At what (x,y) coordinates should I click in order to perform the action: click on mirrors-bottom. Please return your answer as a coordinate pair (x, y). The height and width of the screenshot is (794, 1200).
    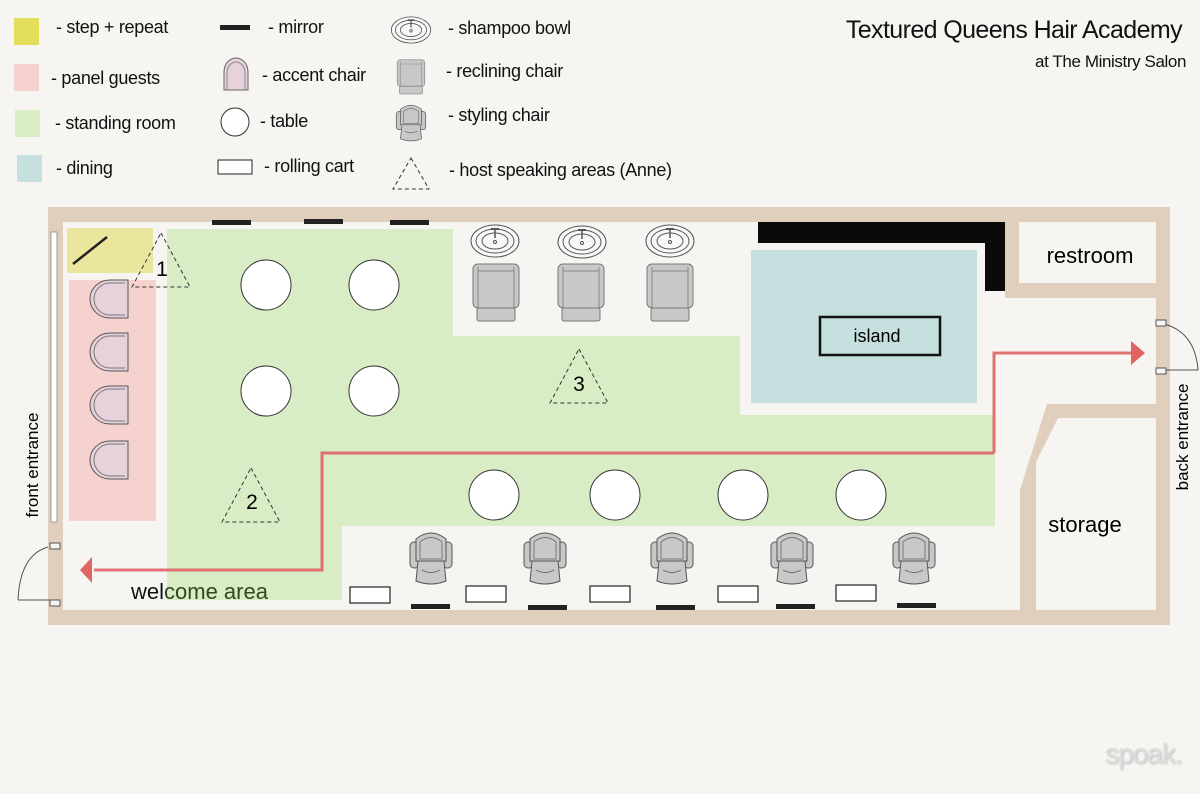
    Looking at the image, I should click on (673, 606).